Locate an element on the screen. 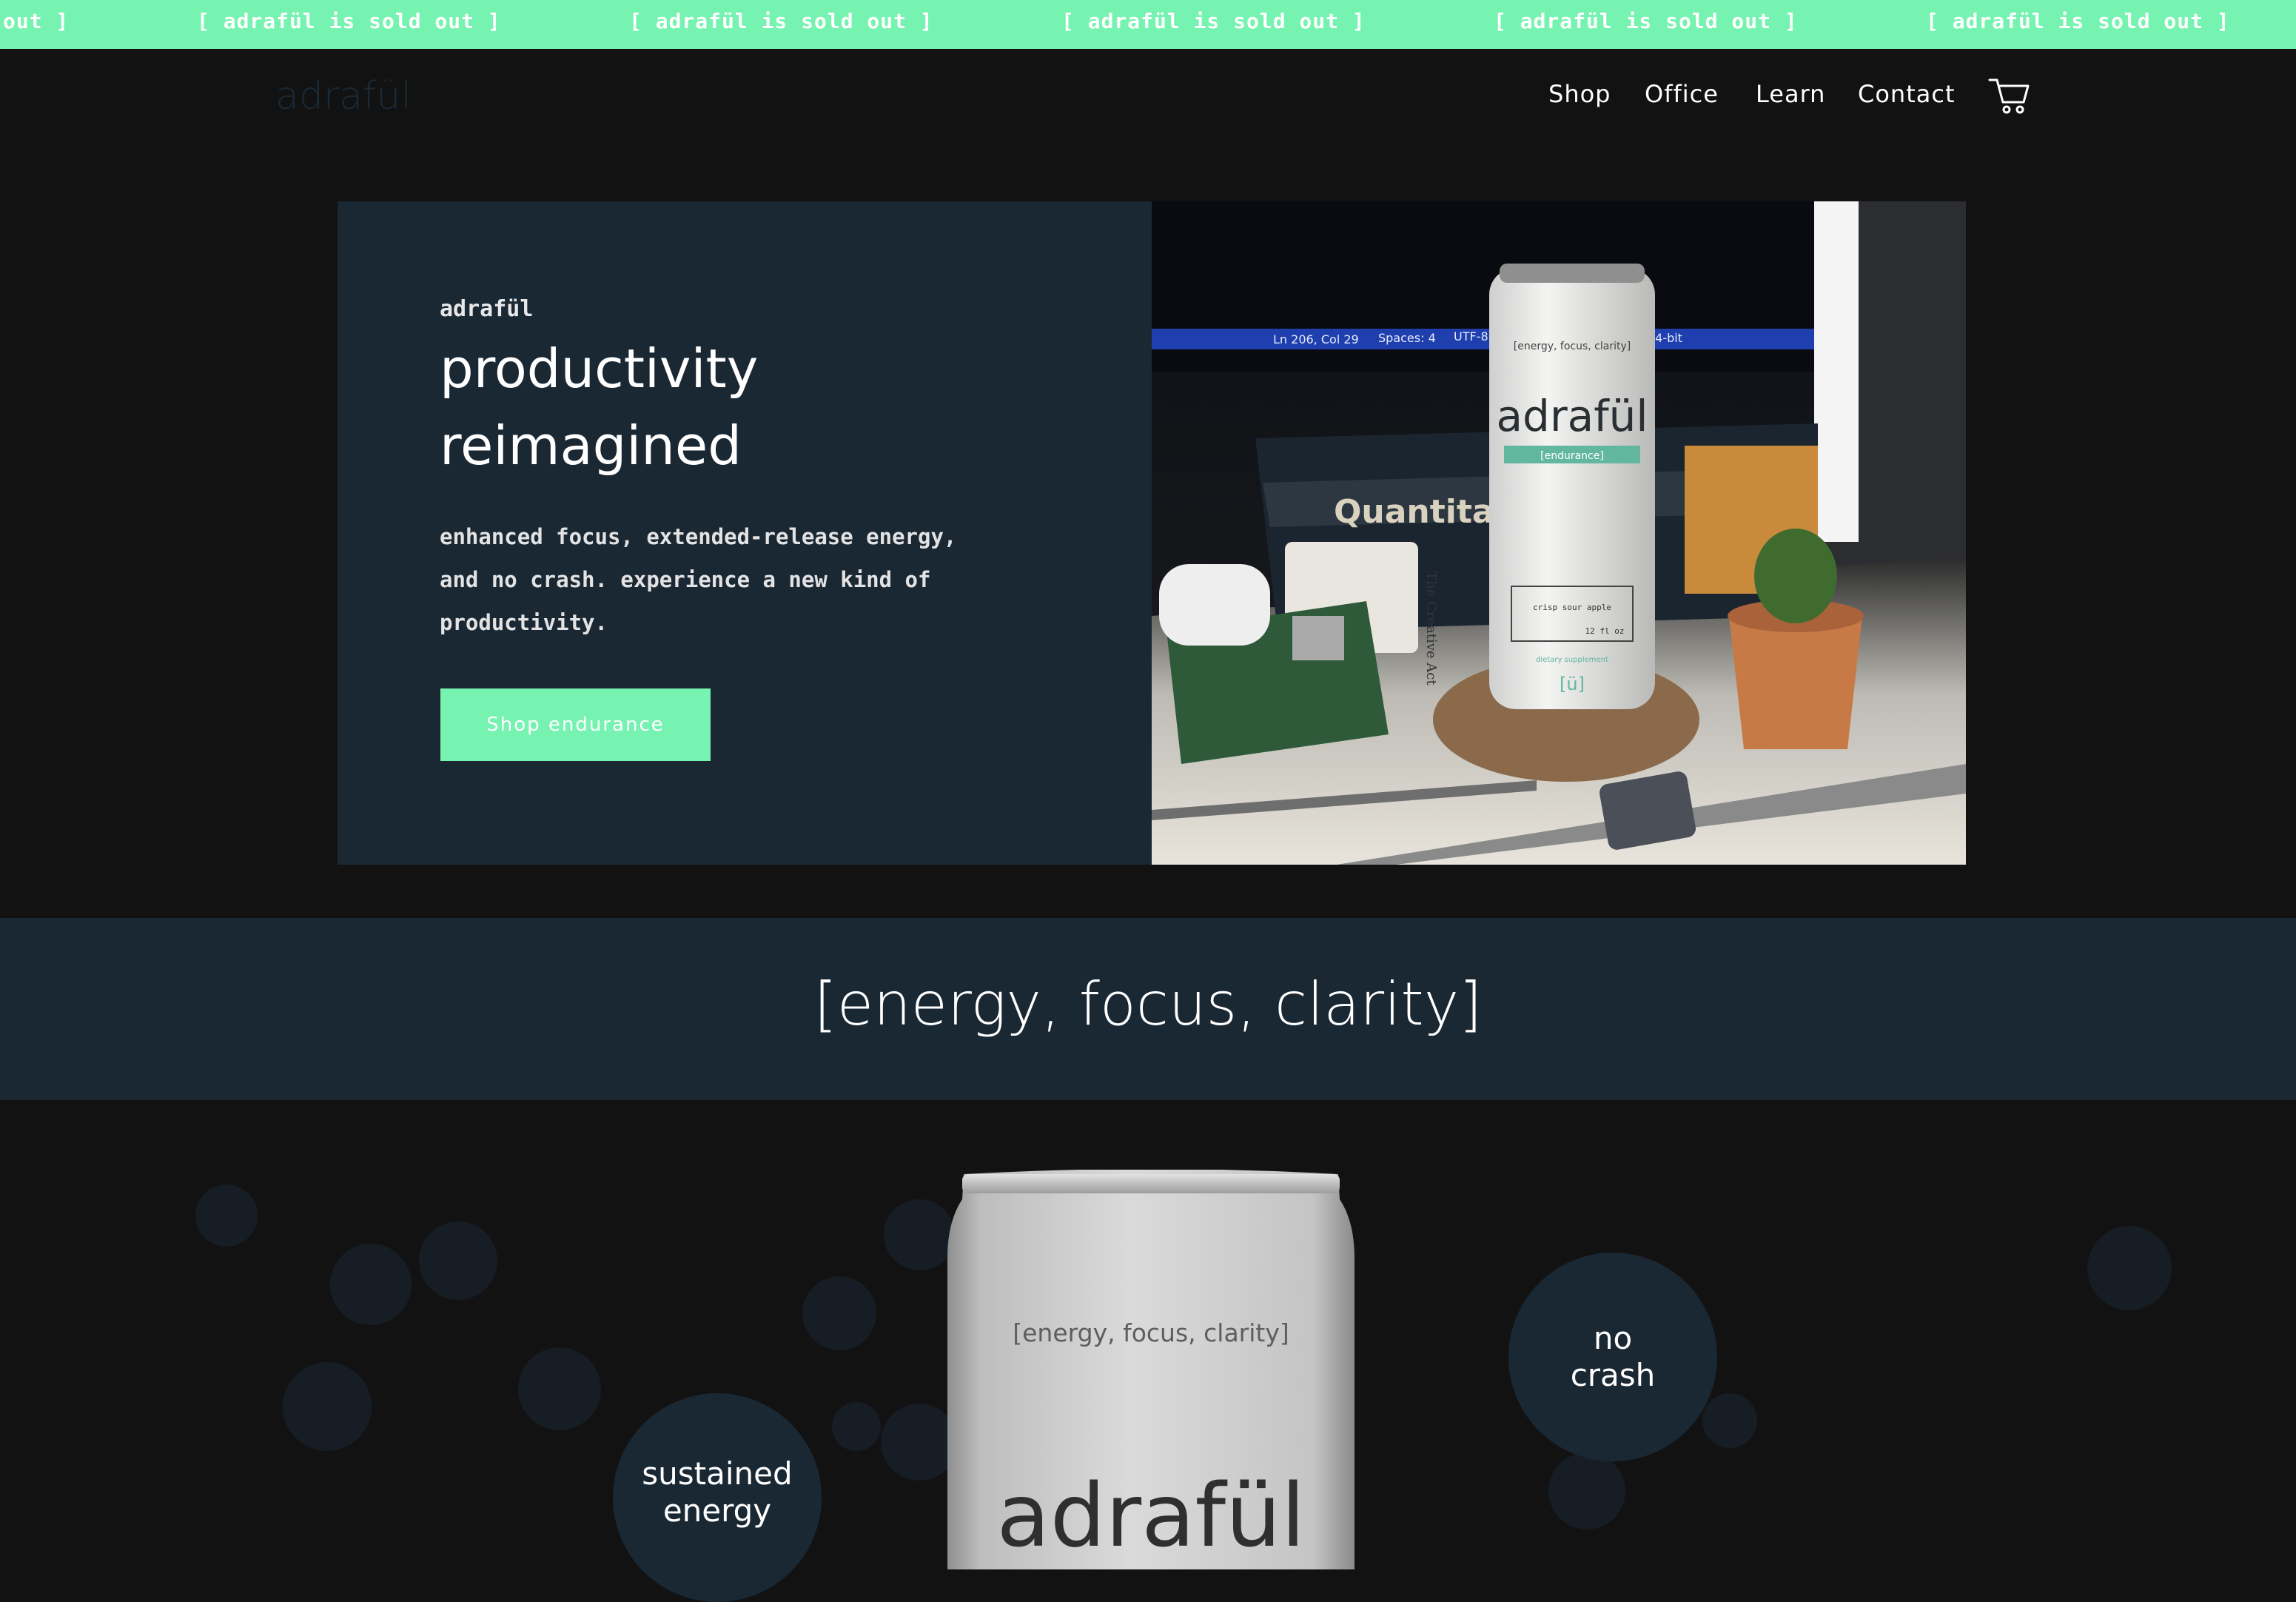 This screenshot has height=1602, width=2296. editor-status-text: UTF-8 is located at coordinates (1471, 336).